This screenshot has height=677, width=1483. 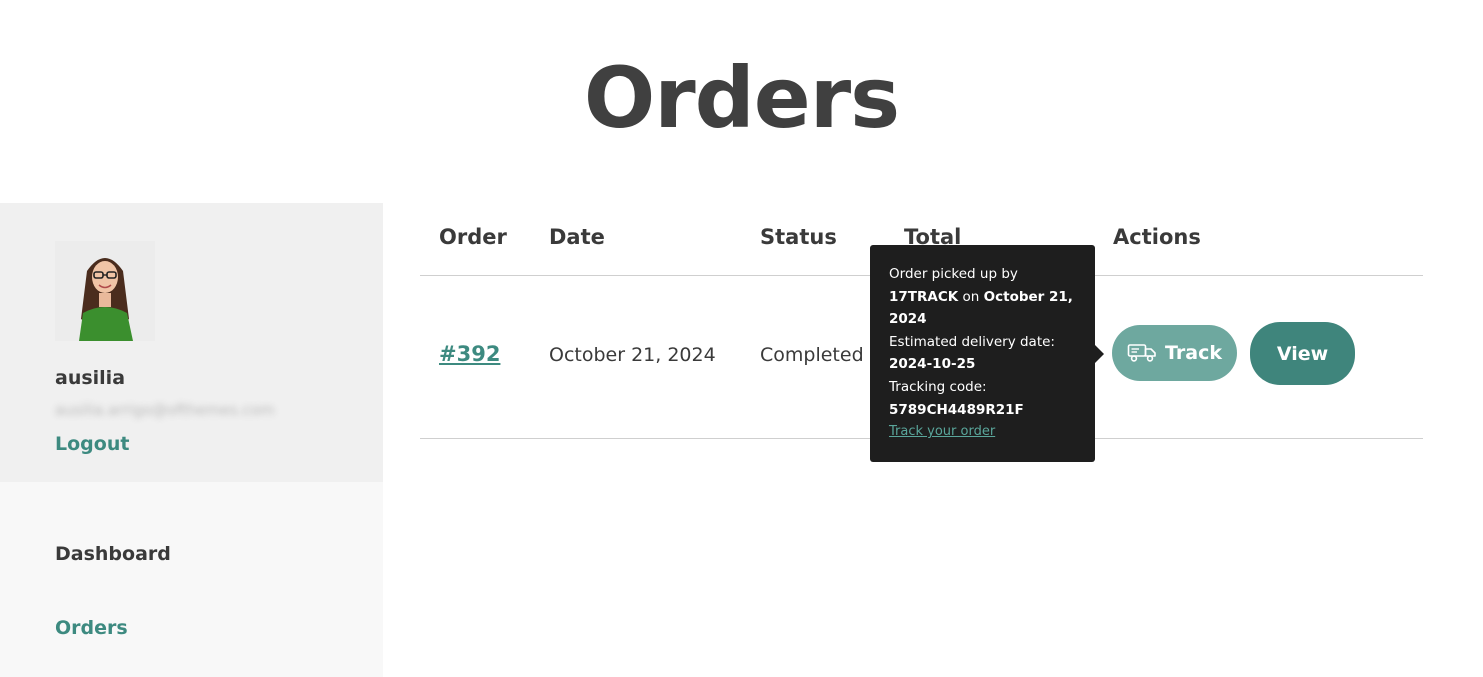 I want to click on track-your-order-link: Track your order, so click(x=982, y=432).